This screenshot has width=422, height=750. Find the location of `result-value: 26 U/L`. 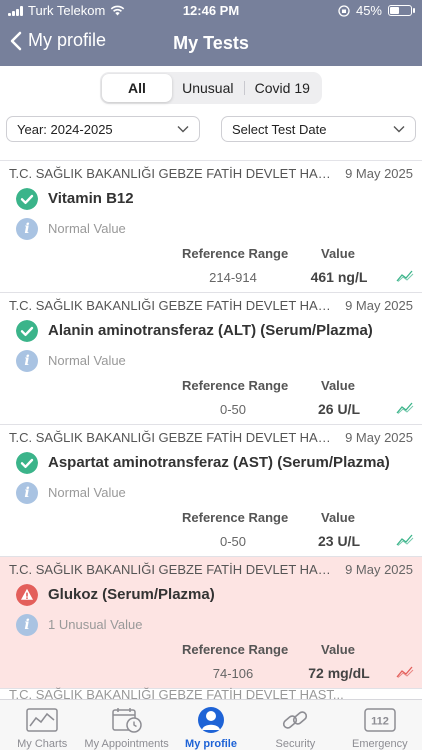

result-value: 26 U/L is located at coordinates (338, 409).